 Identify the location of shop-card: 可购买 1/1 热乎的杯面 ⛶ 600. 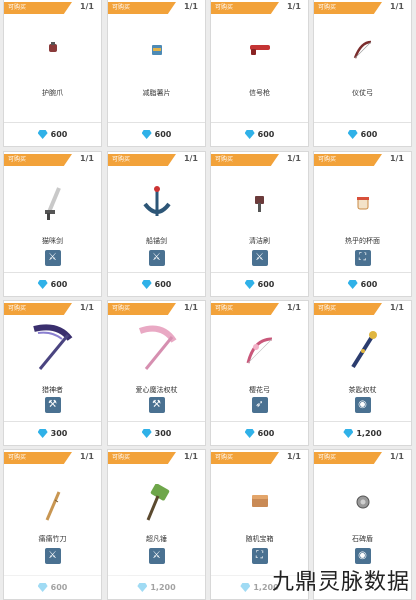
(362, 224).